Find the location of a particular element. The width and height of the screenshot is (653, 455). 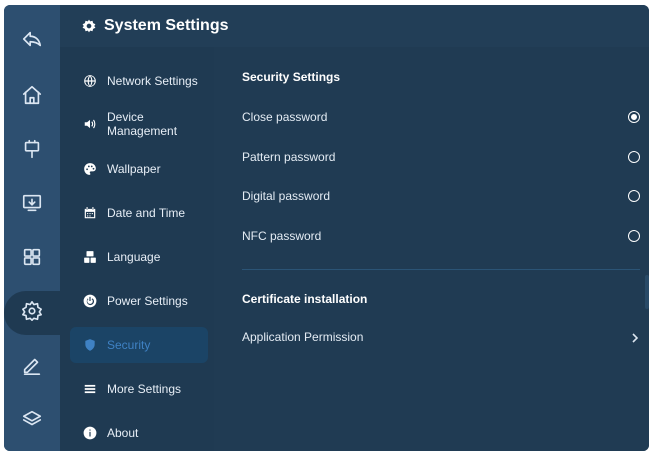

radio-close-password is located at coordinates (634, 117).